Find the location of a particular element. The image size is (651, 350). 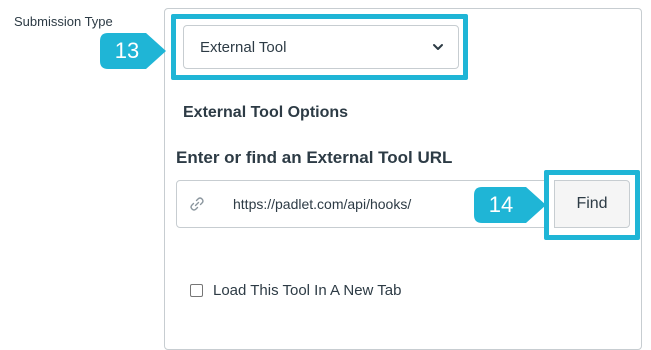

chevron-down-icon is located at coordinates (438, 47).